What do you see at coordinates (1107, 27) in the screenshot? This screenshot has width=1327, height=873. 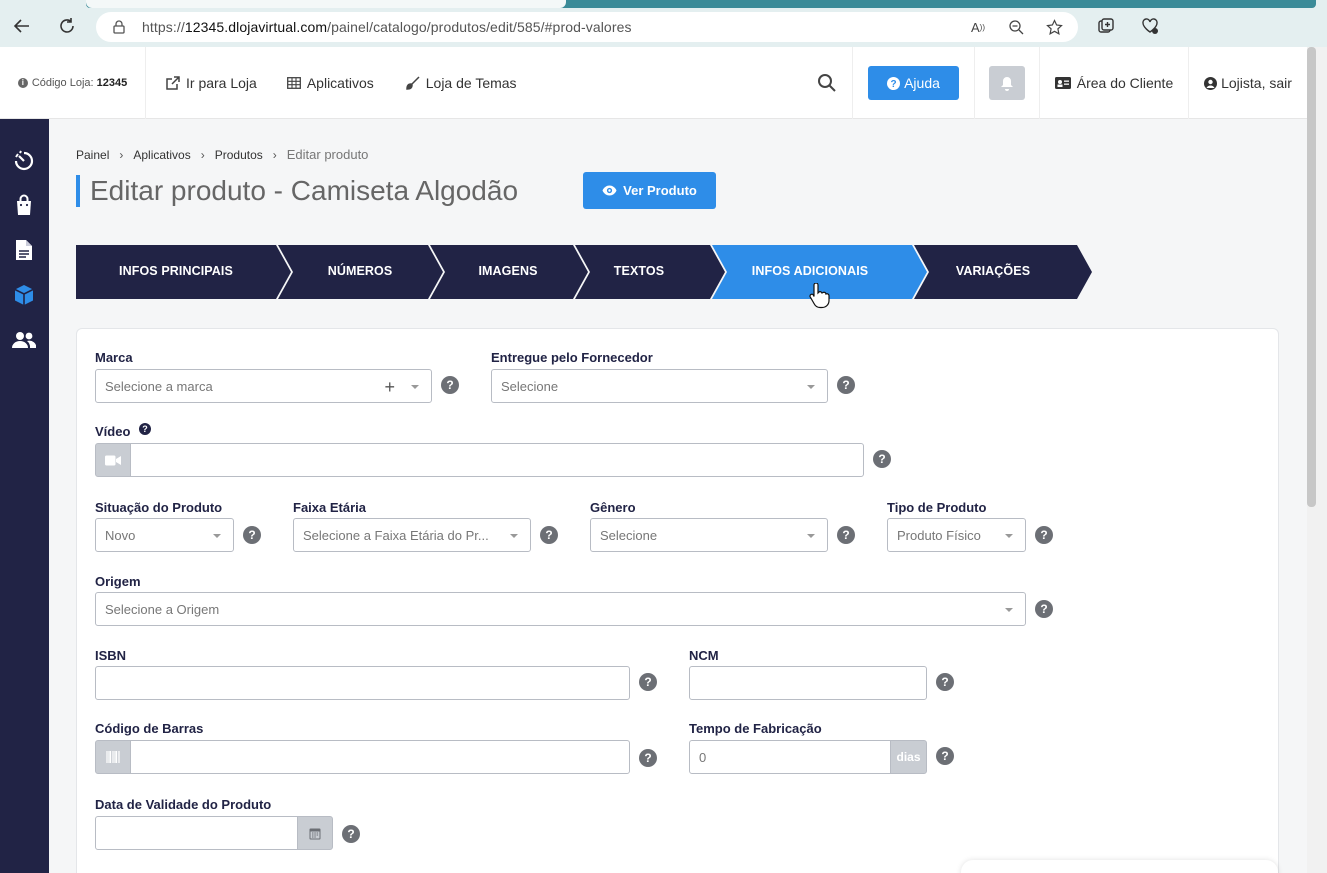 I see `collections-icon` at bounding box center [1107, 27].